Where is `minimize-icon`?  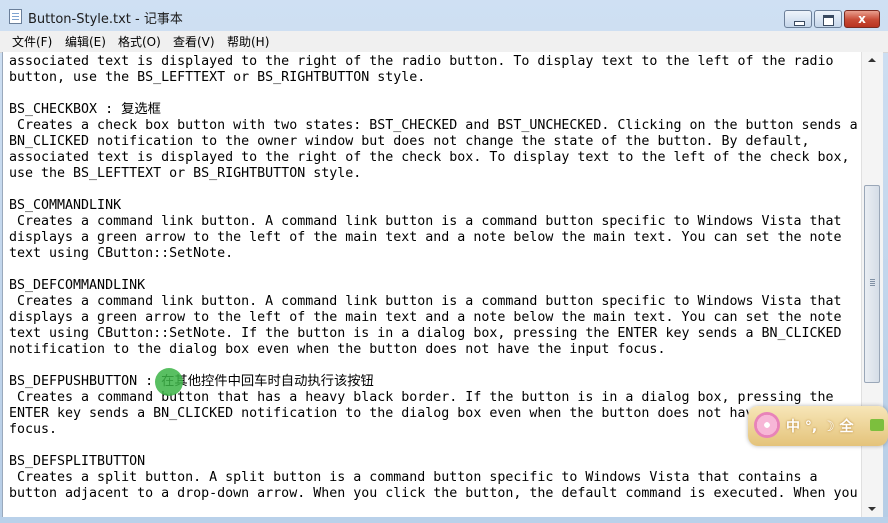
minimize-icon is located at coordinates (798, 19).